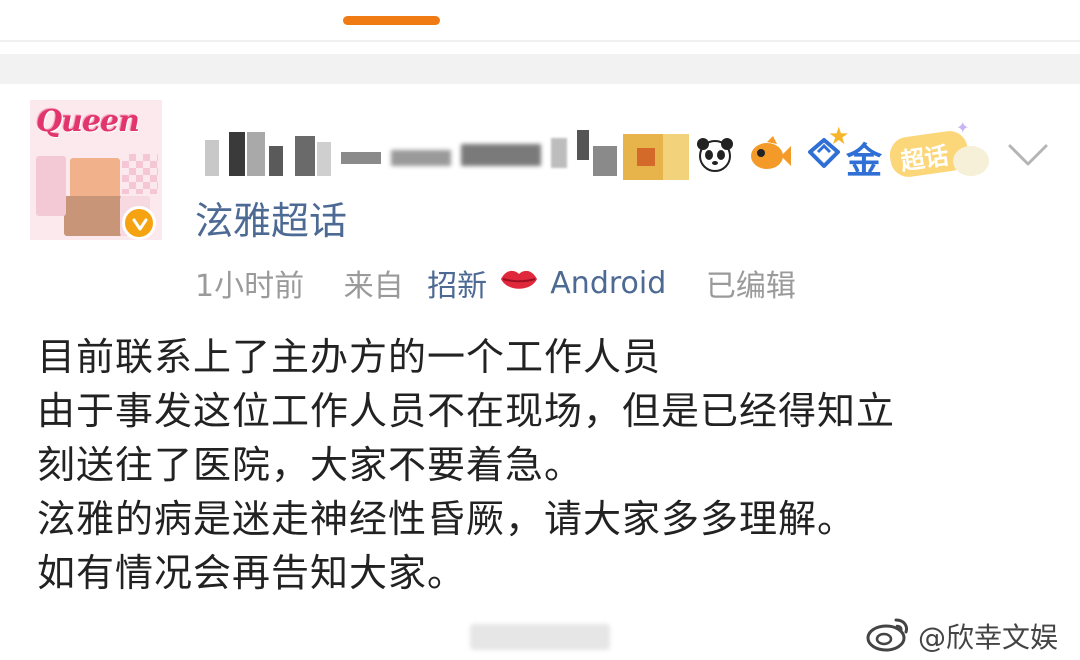 This screenshot has height=660, width=1080. What do you see at coordinates (540, 637) in the screenshot?
I see `blurred-text` at bounding box center [540, 637].